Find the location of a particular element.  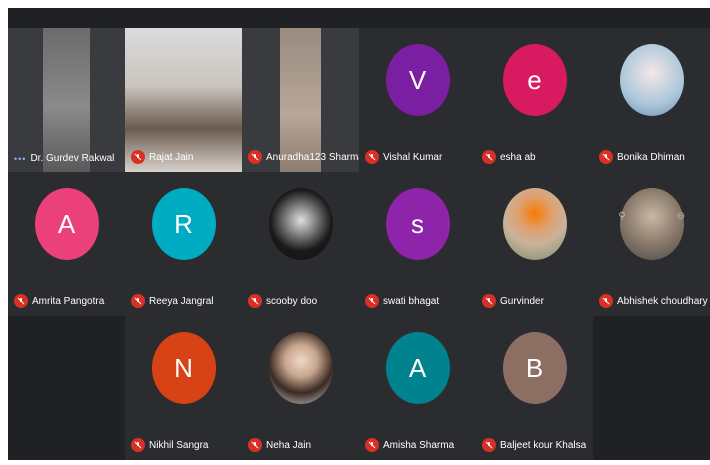

participant-tile: Rajat Jain is located at coordinates (183, 100).